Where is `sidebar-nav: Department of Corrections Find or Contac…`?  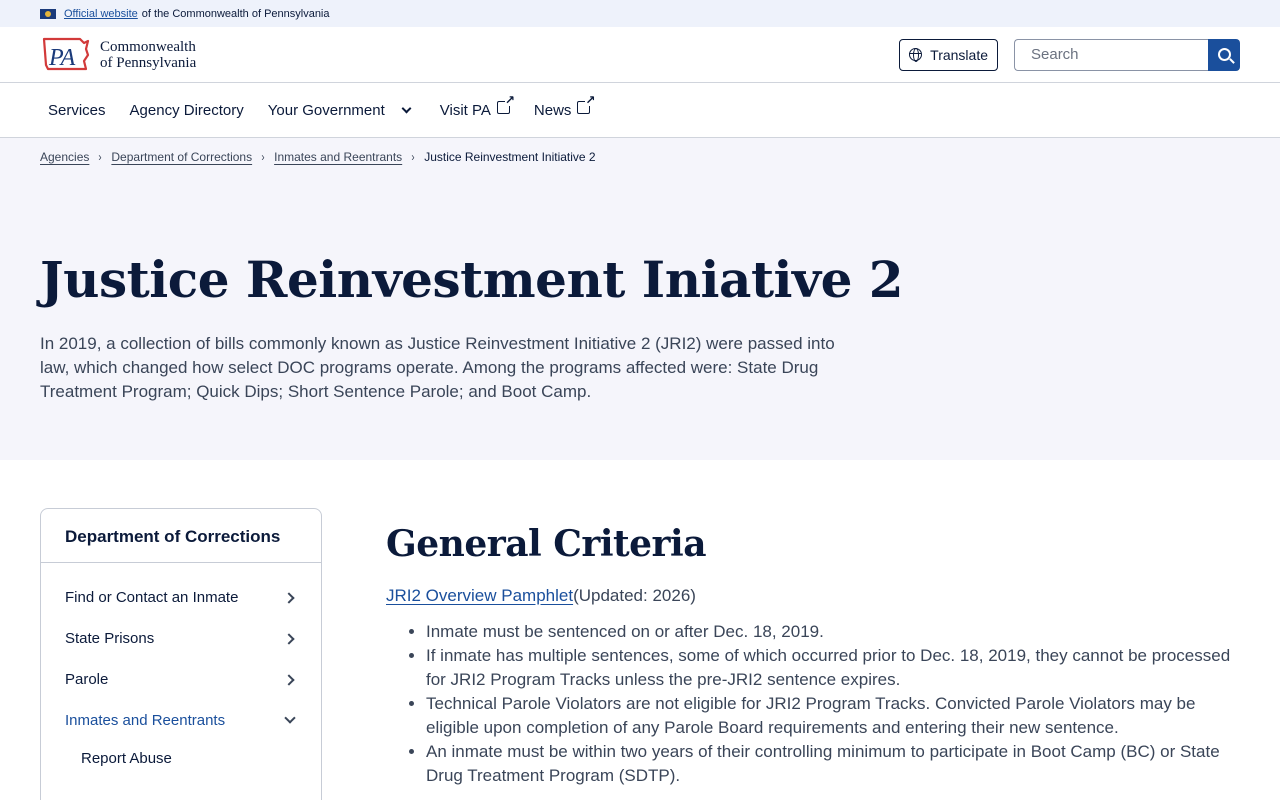 sidebar-nav: Department of Corrections Find or Contac… is located at coordinates (181, 654).